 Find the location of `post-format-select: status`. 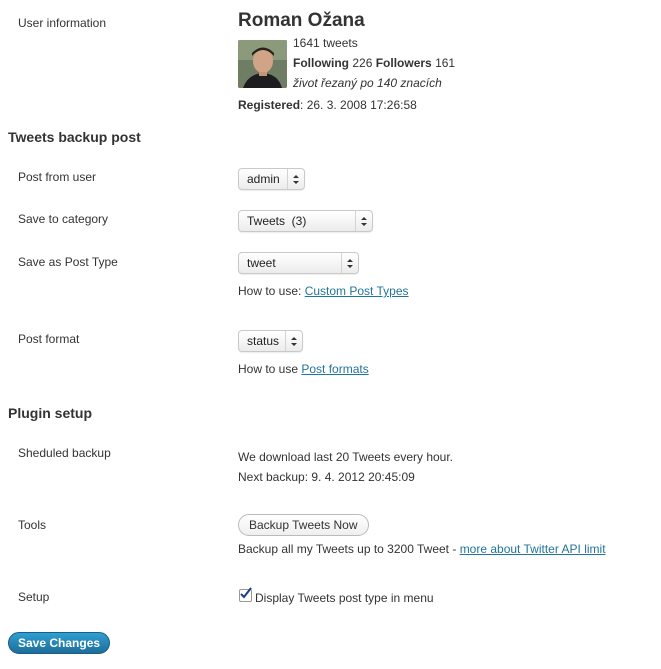

post-format-select: status is located at coordinates (270, 341).